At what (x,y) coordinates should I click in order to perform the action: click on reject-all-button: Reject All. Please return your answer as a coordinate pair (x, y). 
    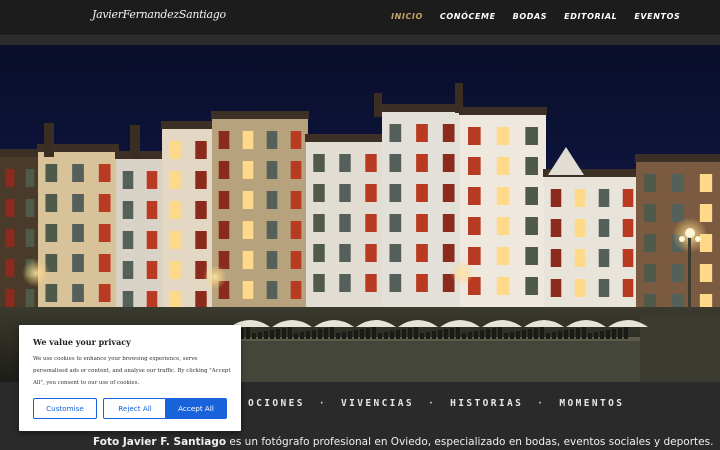
    Looking at the image, I should click on (135, 408).